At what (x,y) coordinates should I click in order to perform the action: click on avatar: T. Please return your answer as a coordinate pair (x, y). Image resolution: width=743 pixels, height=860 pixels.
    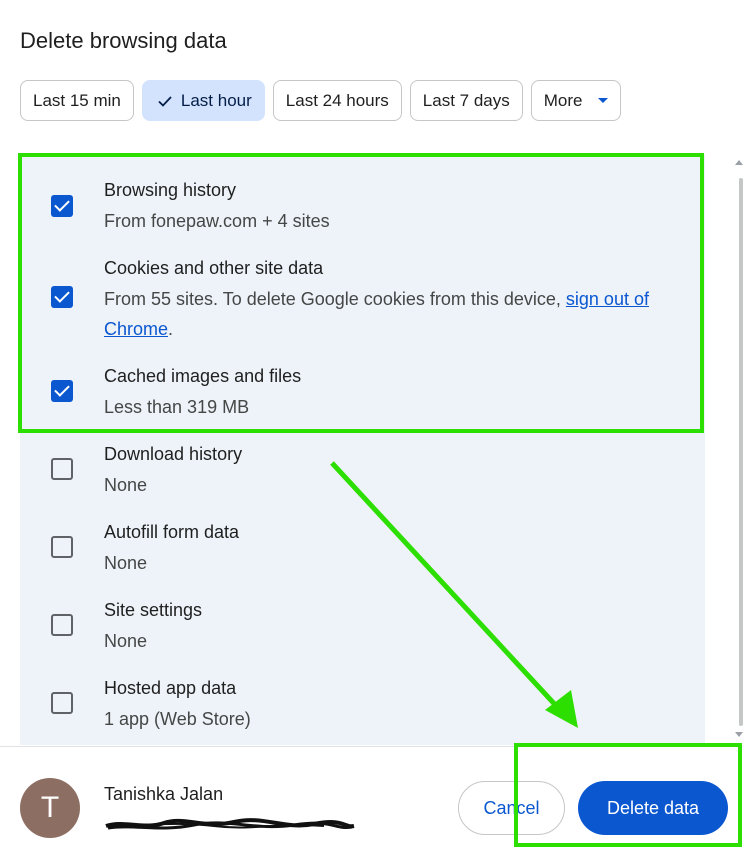
    Looking at the image, I should click on (50, 808).